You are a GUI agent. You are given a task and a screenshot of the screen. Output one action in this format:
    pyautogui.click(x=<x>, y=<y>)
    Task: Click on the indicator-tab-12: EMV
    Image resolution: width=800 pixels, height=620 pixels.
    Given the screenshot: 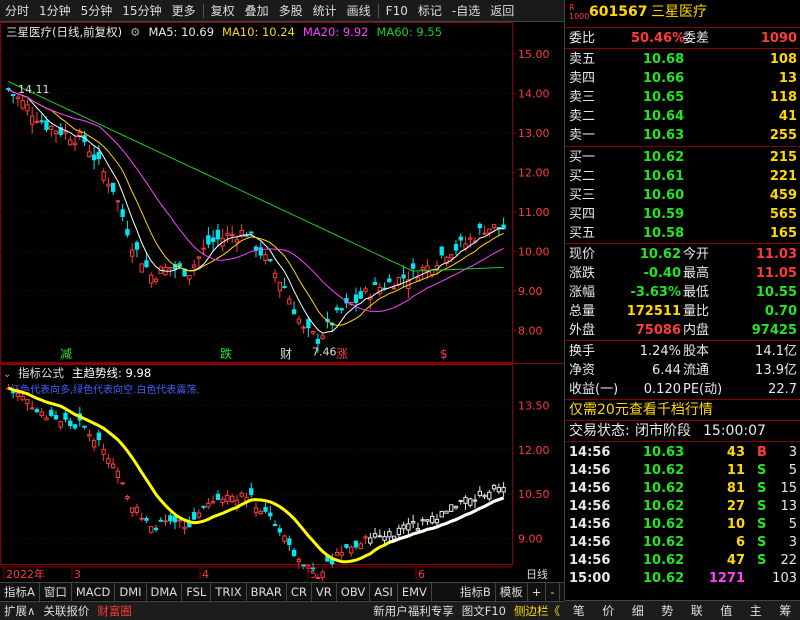 What is the action you would take?
    pyautogui.click(x=415, y=591)
    